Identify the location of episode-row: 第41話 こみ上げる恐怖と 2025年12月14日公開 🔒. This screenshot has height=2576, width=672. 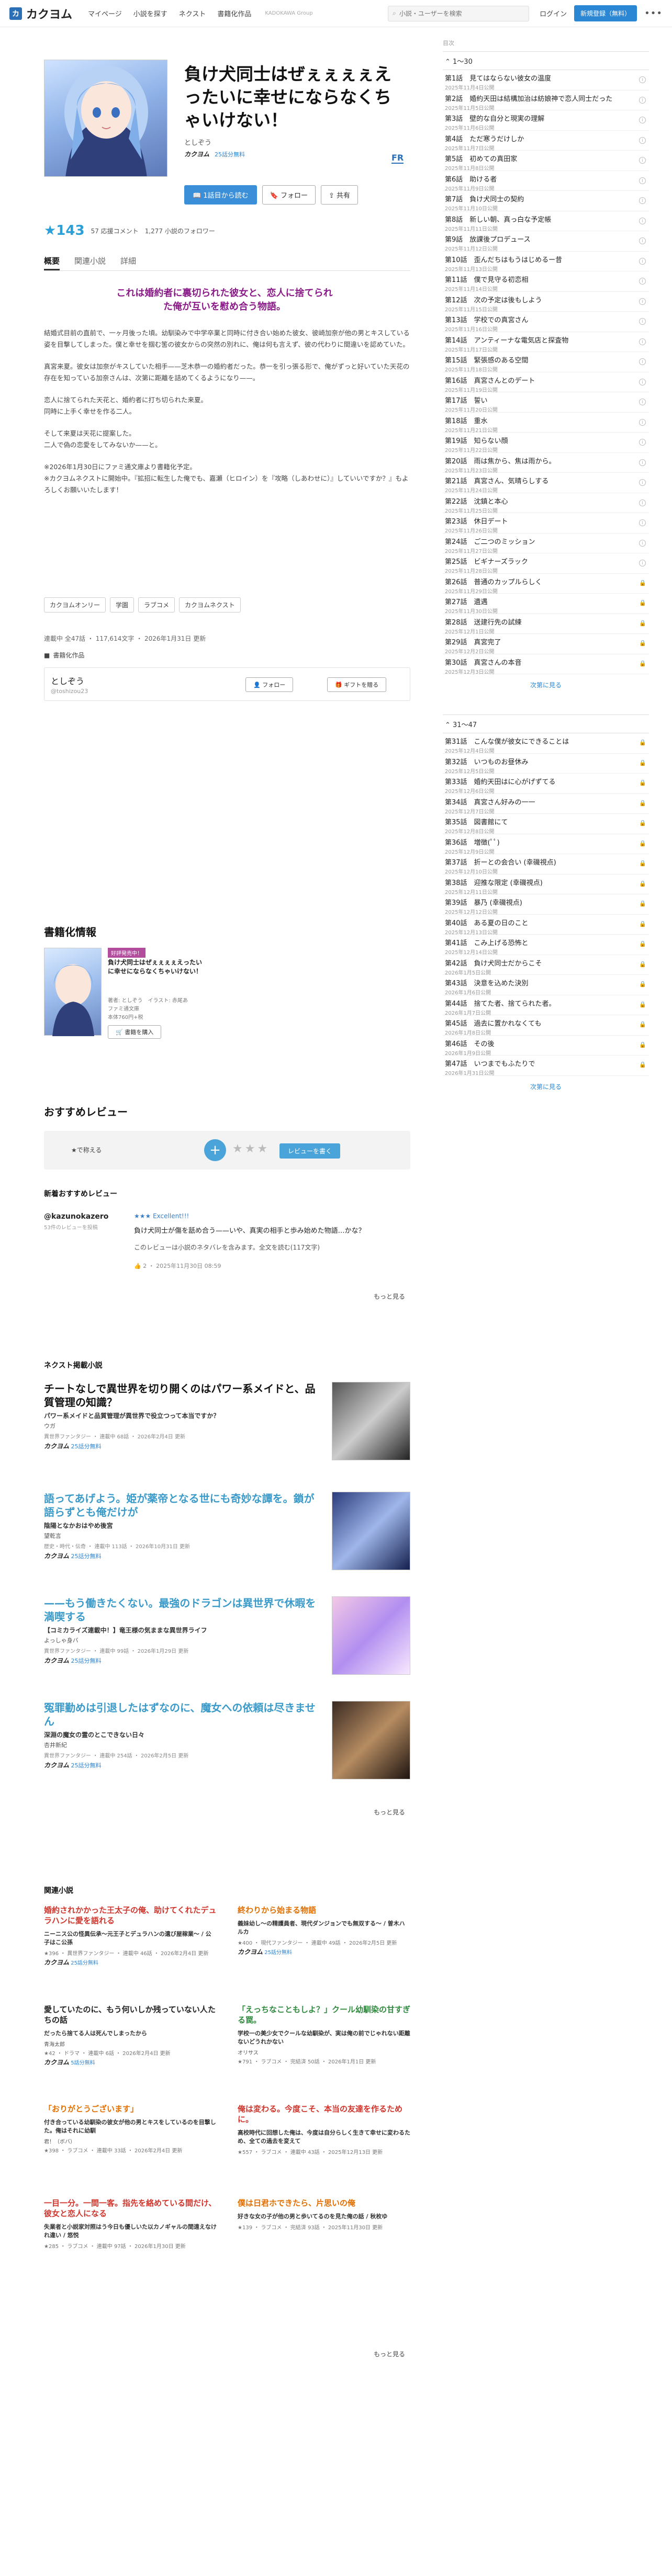
(546, 945).